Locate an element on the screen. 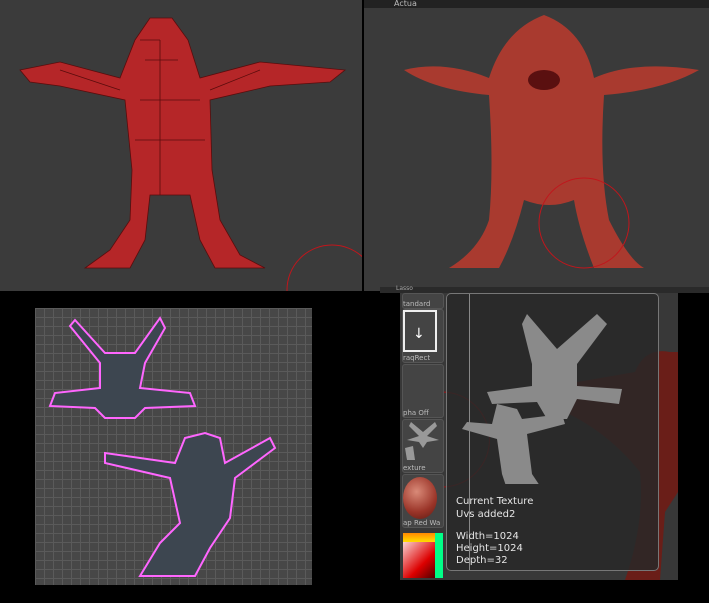 This screenshot has height=603, width=709. tray-stroke-dragrect: ↓ raqRect is located at coordinates (423, 336).